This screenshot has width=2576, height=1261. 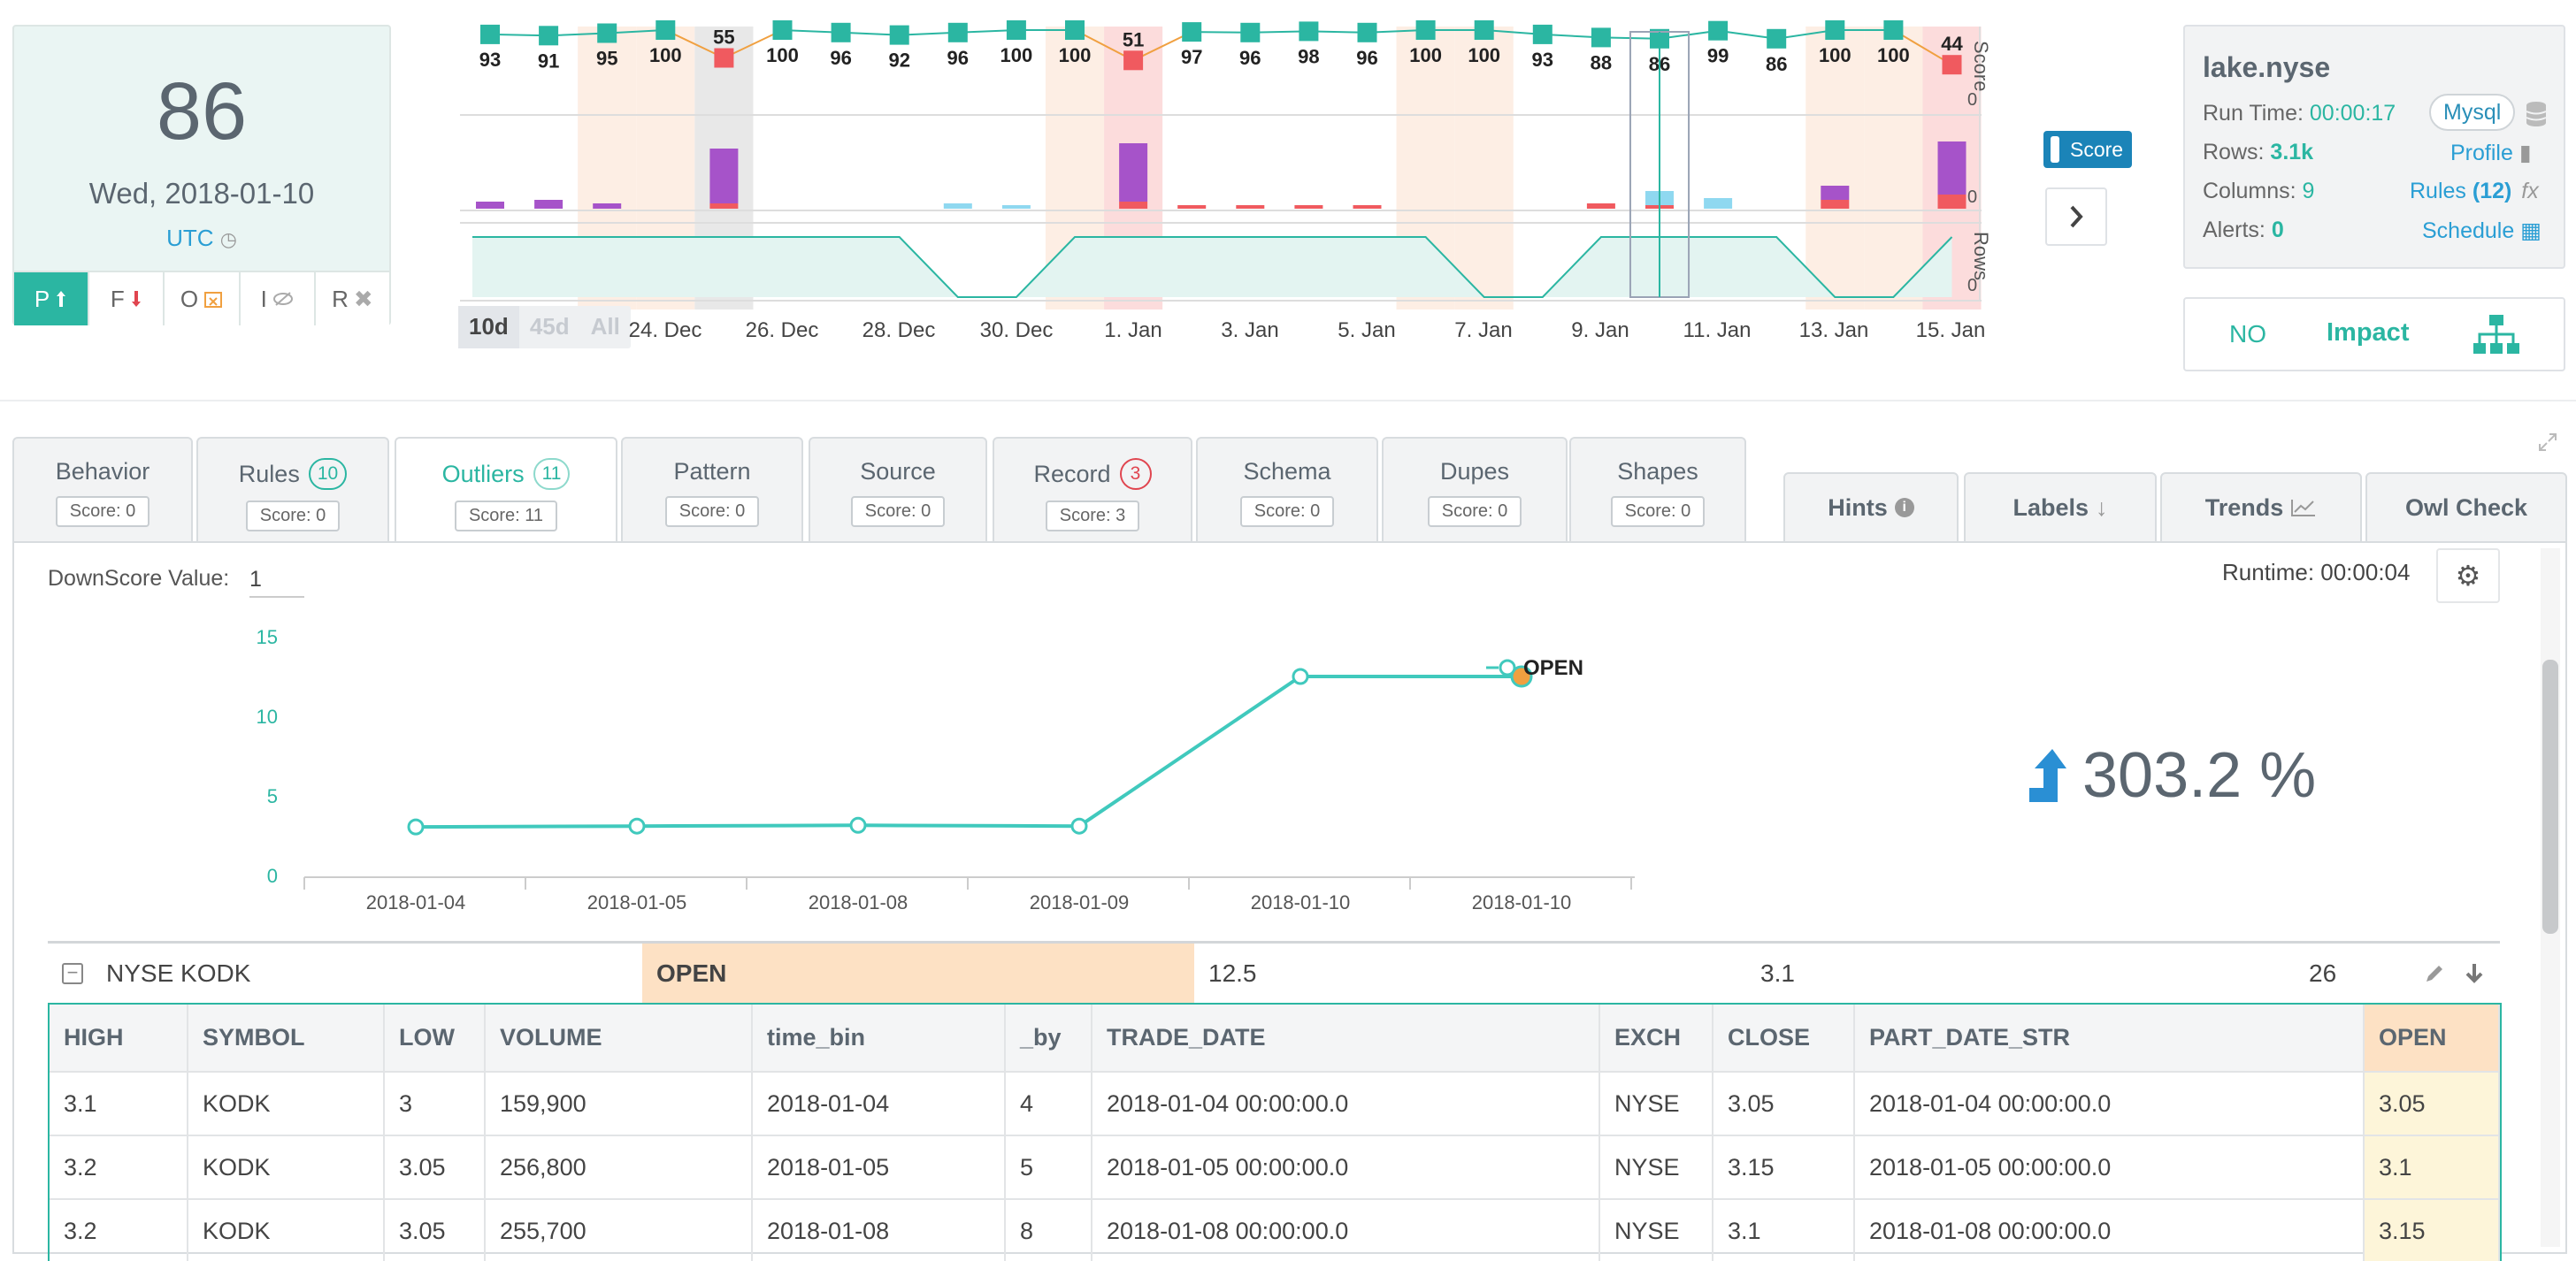 I want to click on column-header: LOW, so click(x=435, y=1039).